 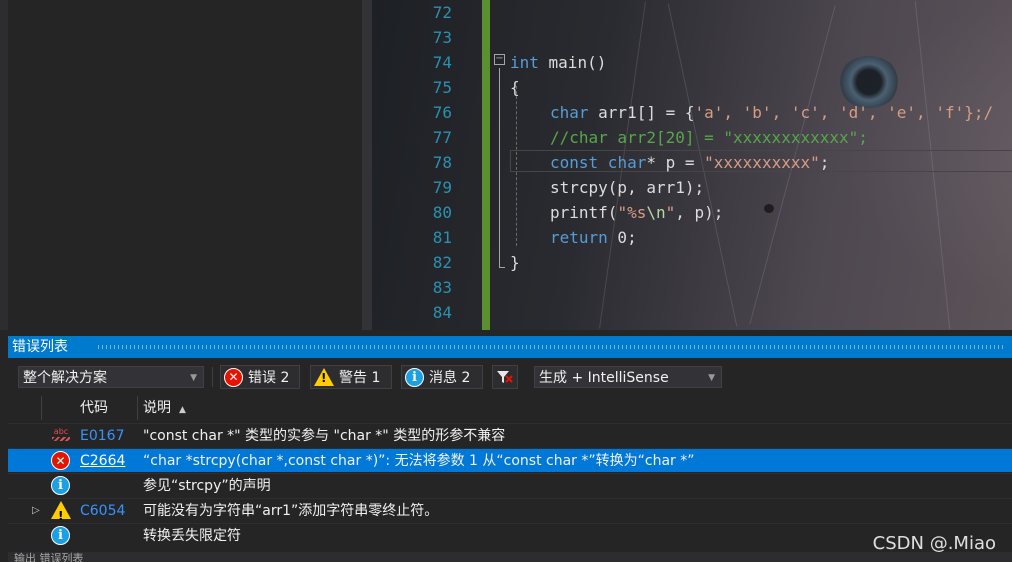 I want to click on error-row: ▷ ! C6054 可能没有为字符串“arr1”添加字符串零终止符。, so click(x=510, y=510).